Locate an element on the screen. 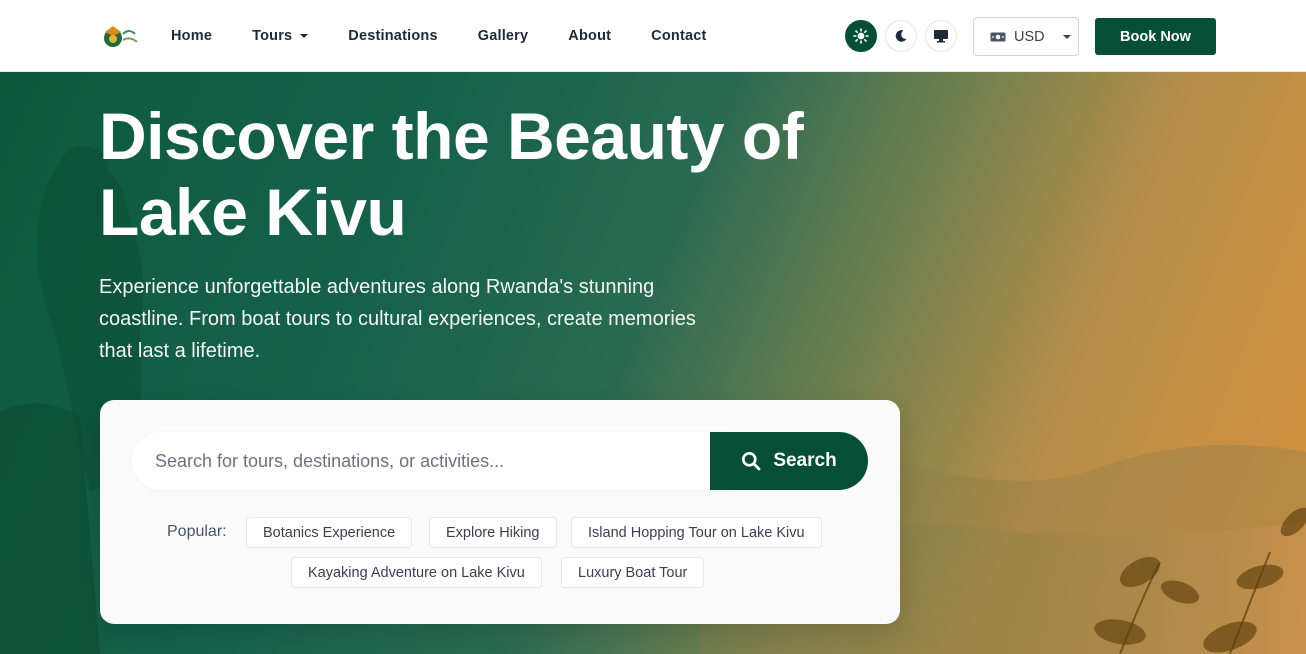 The height and width of the screenshot is (654, 1306). currency-select: USD is located at coordinates (1026, 36).